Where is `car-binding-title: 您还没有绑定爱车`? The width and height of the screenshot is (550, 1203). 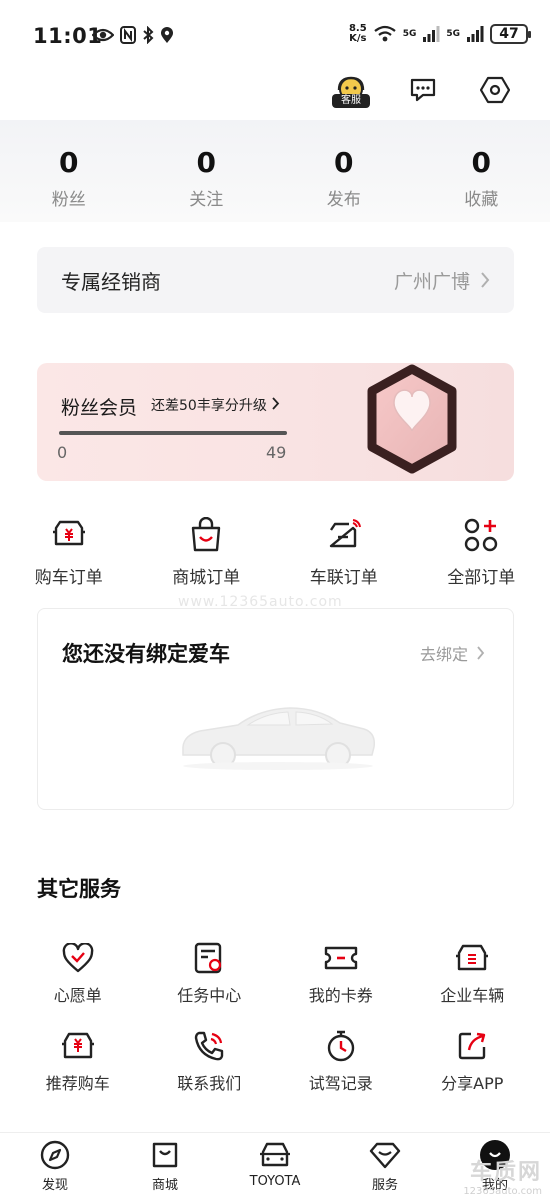
car-binding-title: 您还没有绑定爱车 is located at coordinates (146, 654).